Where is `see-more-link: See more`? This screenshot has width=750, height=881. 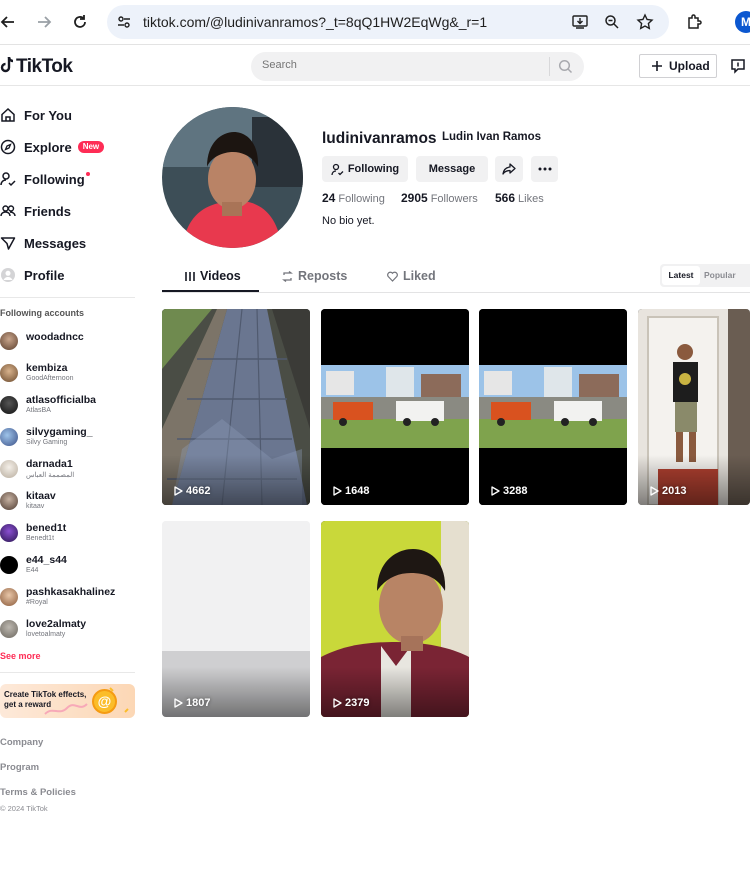 see-more-link: See more is located at coordinates (20, 656).